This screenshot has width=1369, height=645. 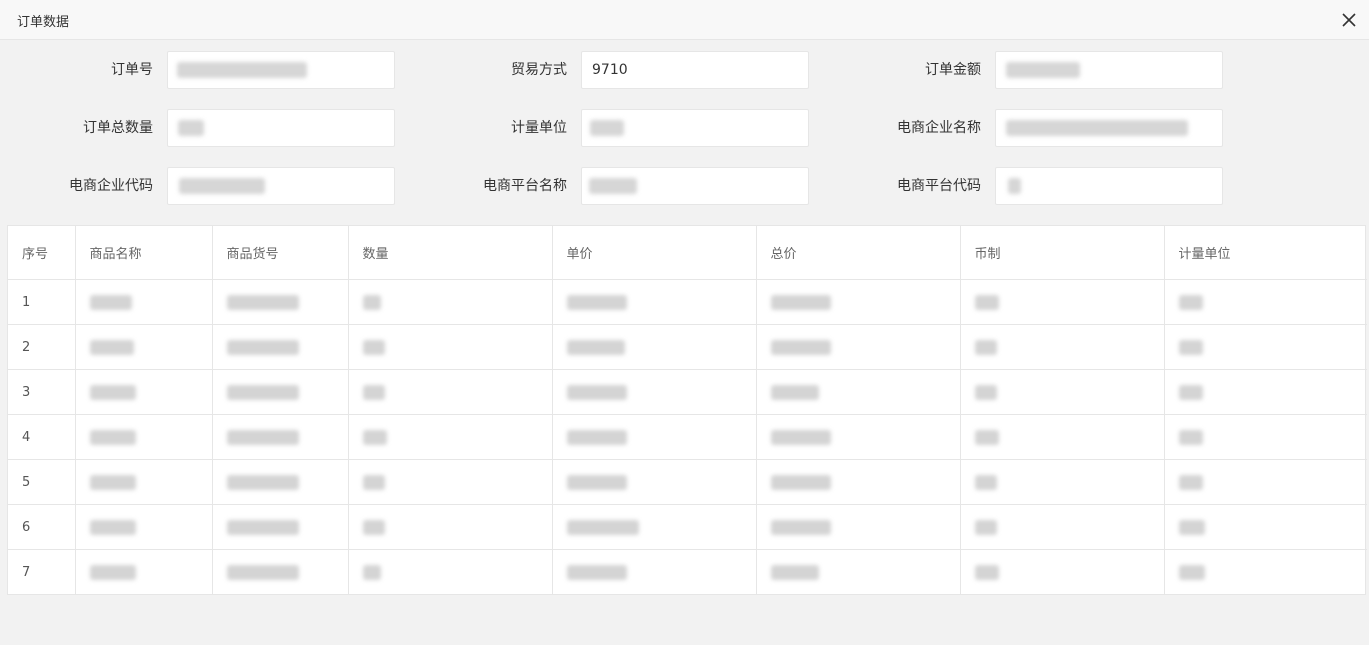 What do you see at coordinates (953, 70) in the screenshot?
I see `order-amount-label: 订单金额` at bounding box center [953, 70].